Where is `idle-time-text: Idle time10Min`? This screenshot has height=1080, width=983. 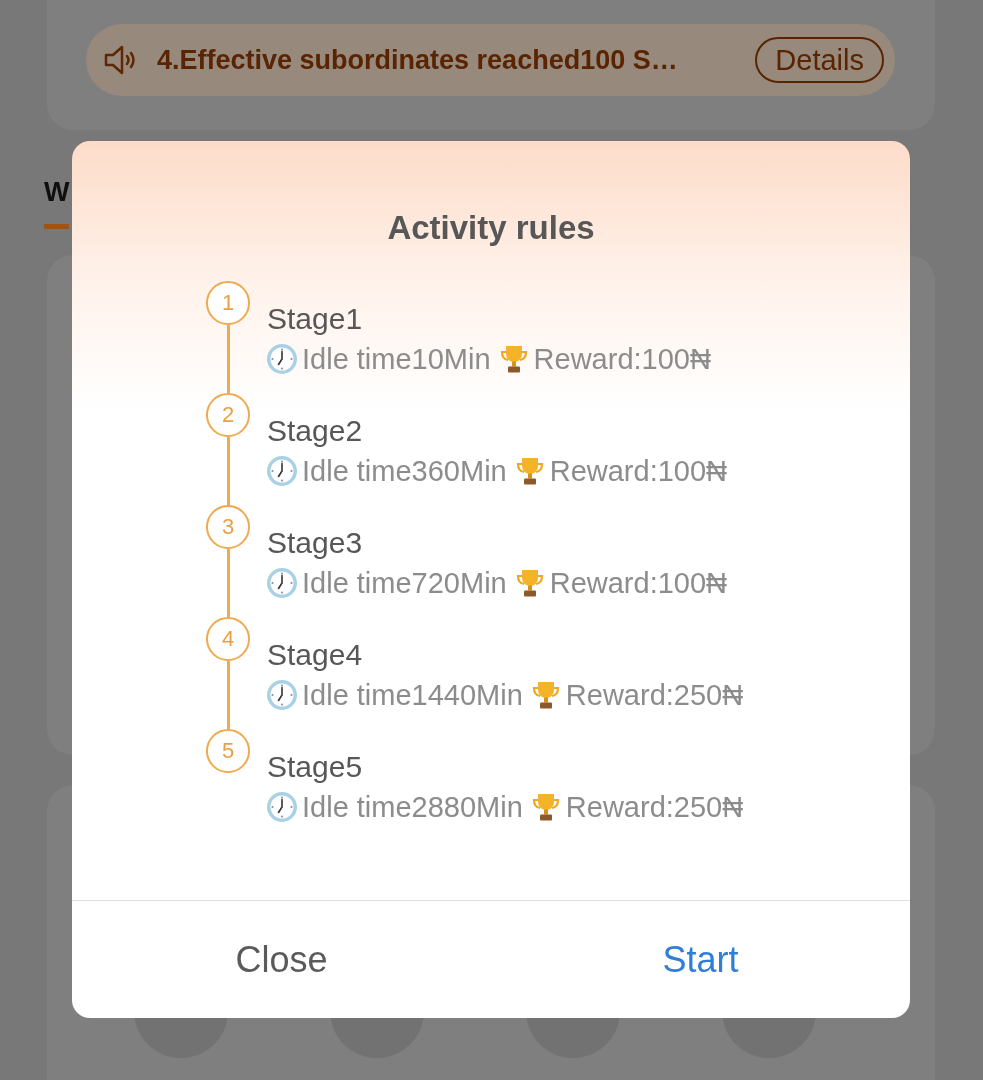
idle-time-text: Idle time10Min is located at coordinates (396, 359).